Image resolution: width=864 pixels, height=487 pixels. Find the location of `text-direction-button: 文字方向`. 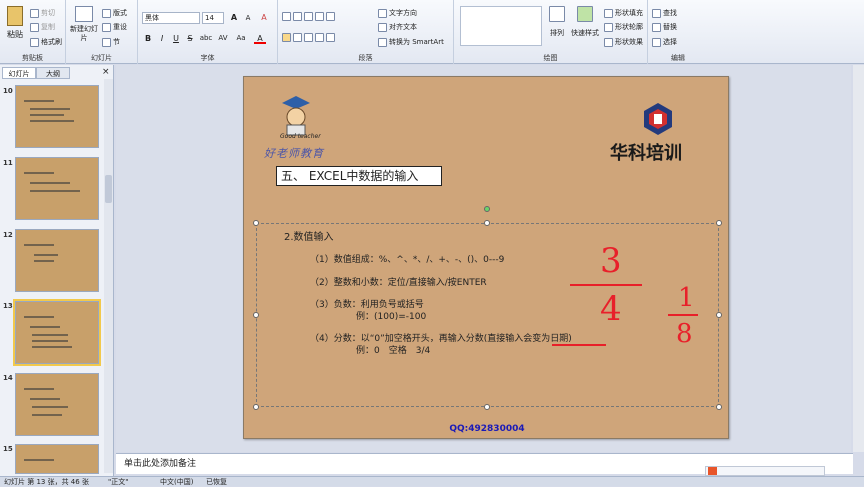

text-direction-button: 文字方向 is located at coordinates (397, 13).